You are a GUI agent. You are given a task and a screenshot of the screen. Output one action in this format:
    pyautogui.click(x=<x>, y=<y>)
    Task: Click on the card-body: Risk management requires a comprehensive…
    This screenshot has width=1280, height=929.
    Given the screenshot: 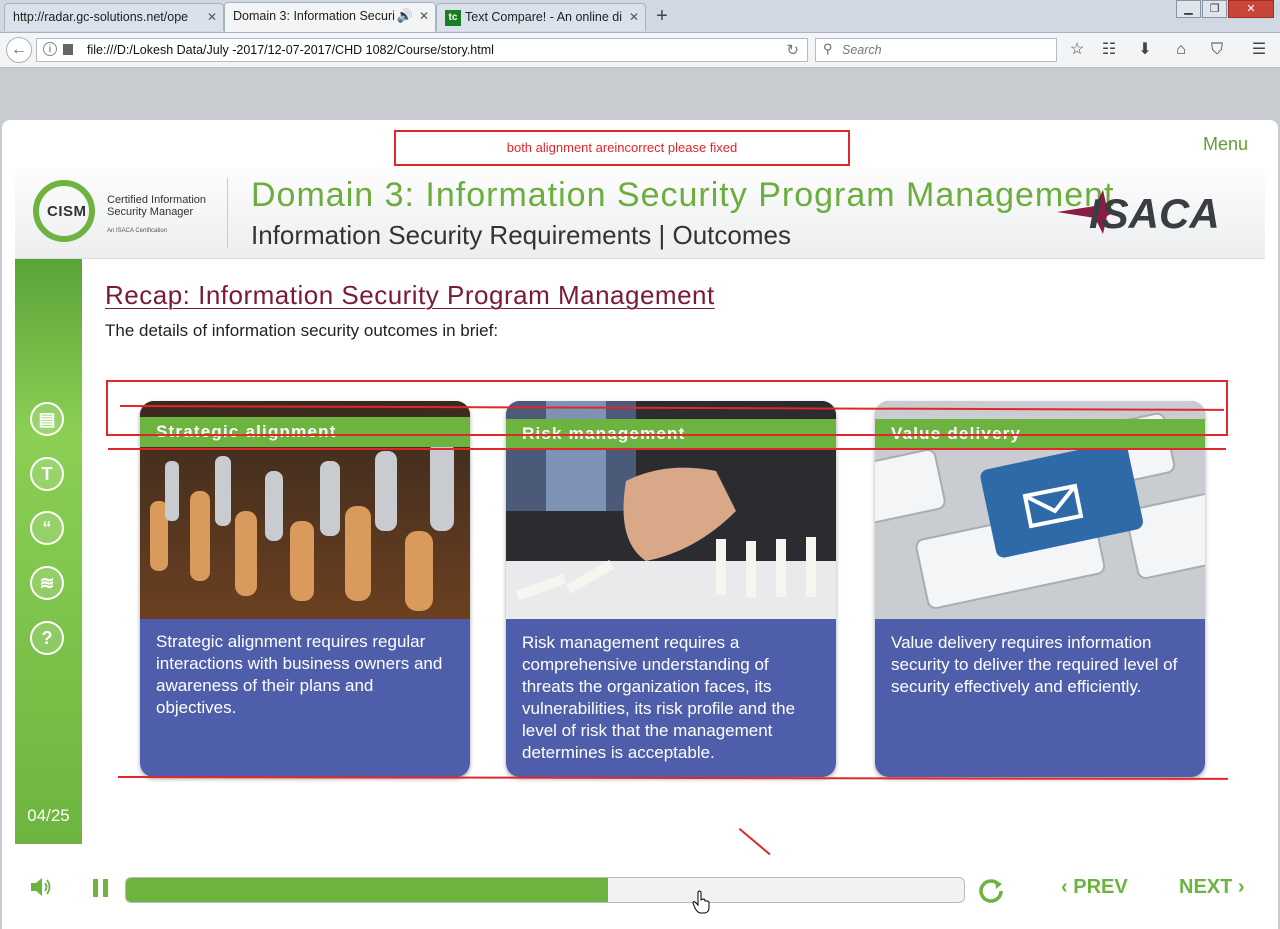 What is the action you would take?
    pyautogui.click(x=659, y=697)
    